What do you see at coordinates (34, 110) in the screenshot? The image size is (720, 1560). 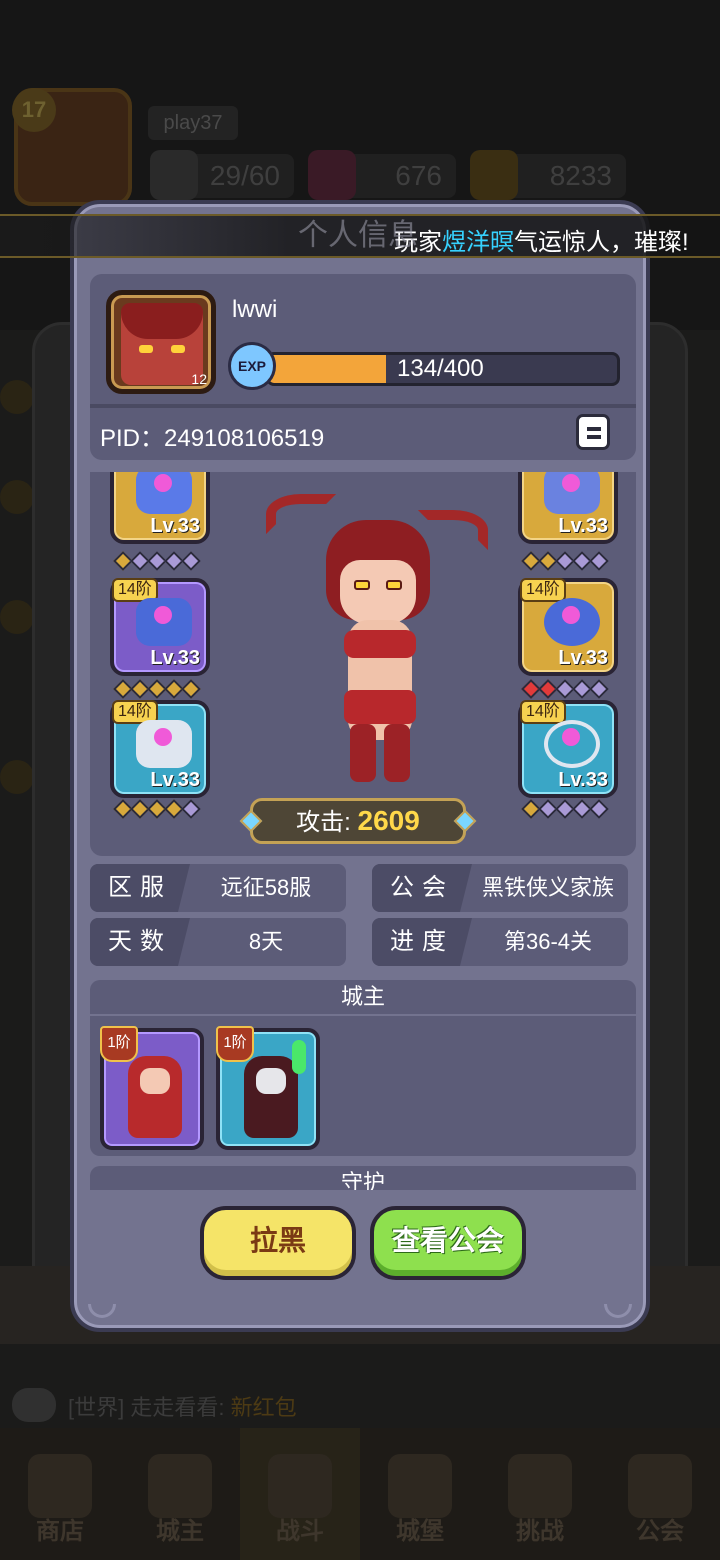 I see `background-level-badge: 17` at bounding box center [34, 110].